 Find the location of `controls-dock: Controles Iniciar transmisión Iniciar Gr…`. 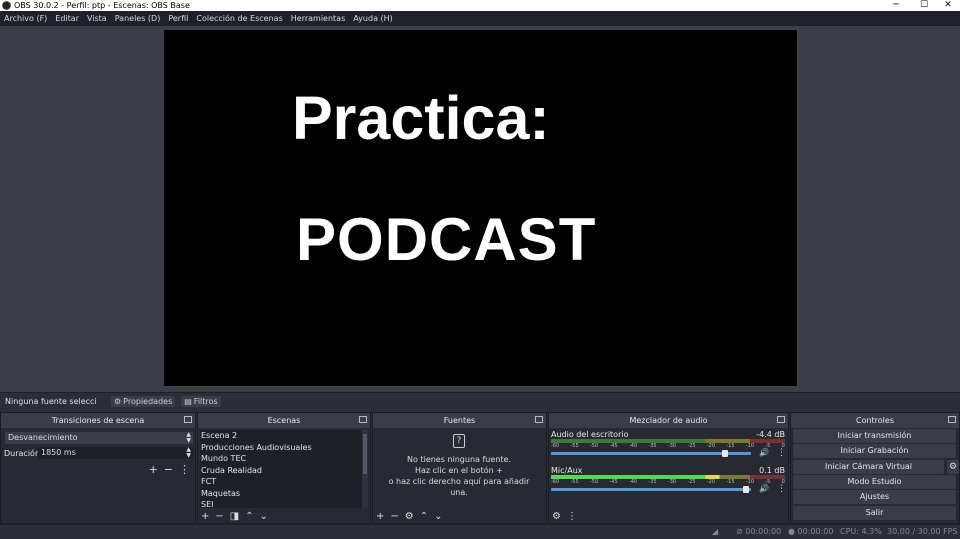

controls-dock: Controles Iniciar transmisión Iniciar Gr… is located at coordinates (875, 468).